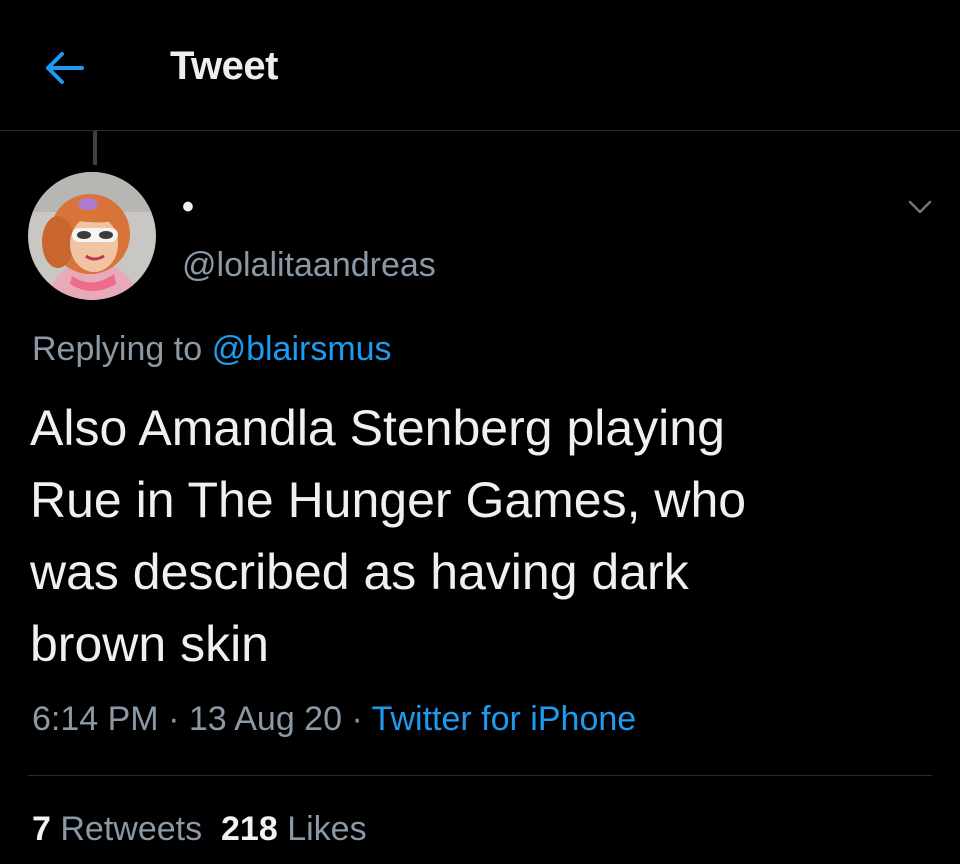  What do you see at coordinates (188, 207) in the screenshot?
I see `author-display-name: •` at bounding box center [188, 207].